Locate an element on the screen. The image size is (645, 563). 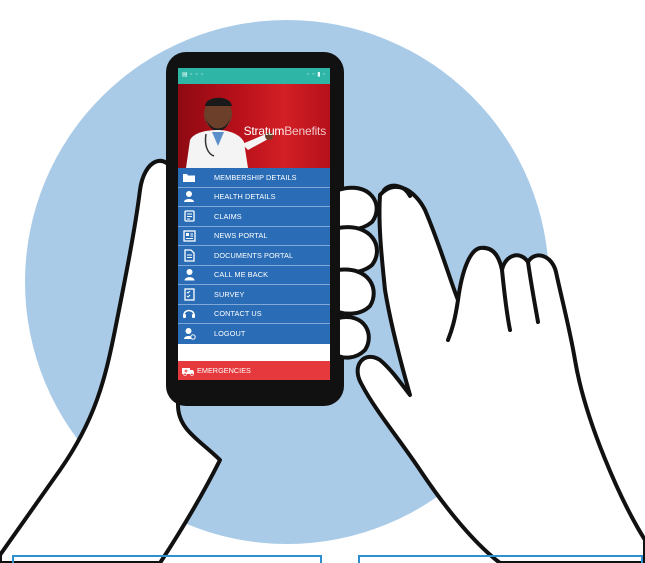
brand-logo: StratumBenefits is located at coordinates (285, 131).